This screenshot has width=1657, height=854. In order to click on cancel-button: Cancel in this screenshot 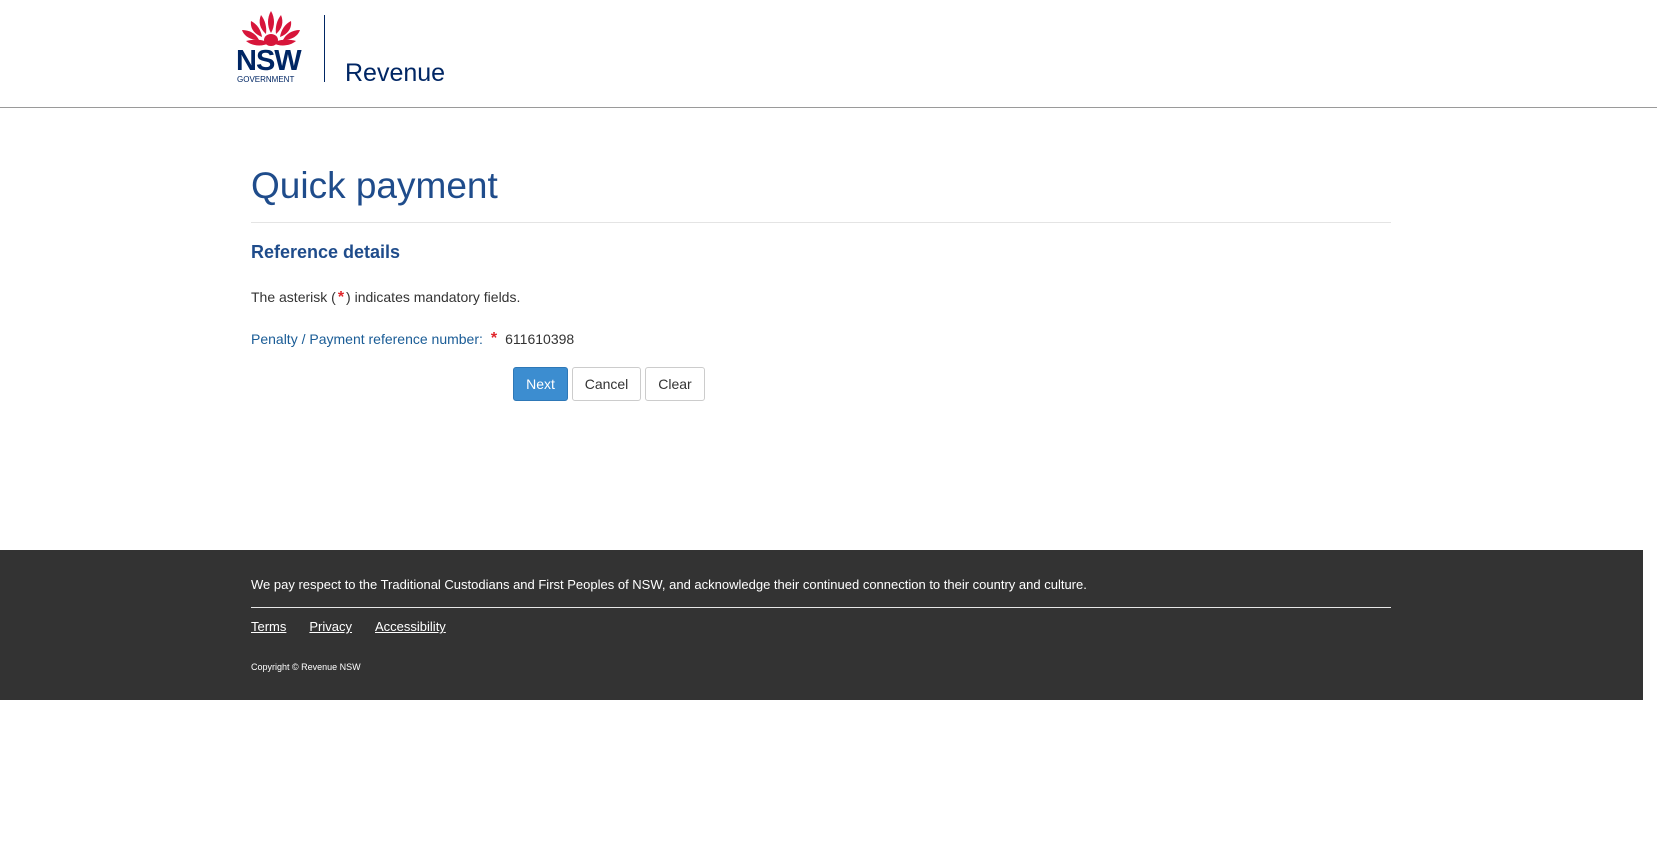, I will do `click(606, 384)`.